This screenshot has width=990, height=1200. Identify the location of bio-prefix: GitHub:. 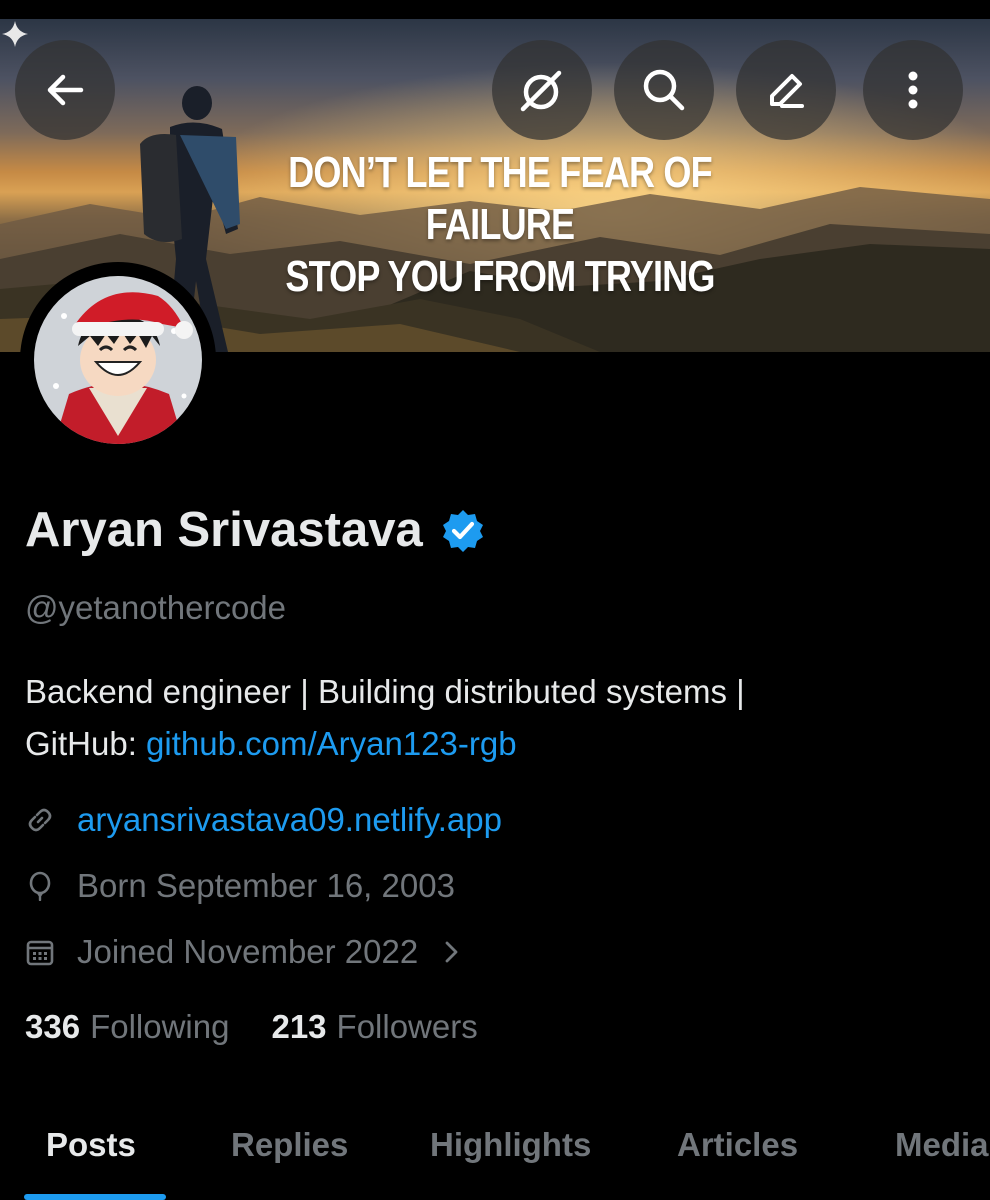
(86, 743).